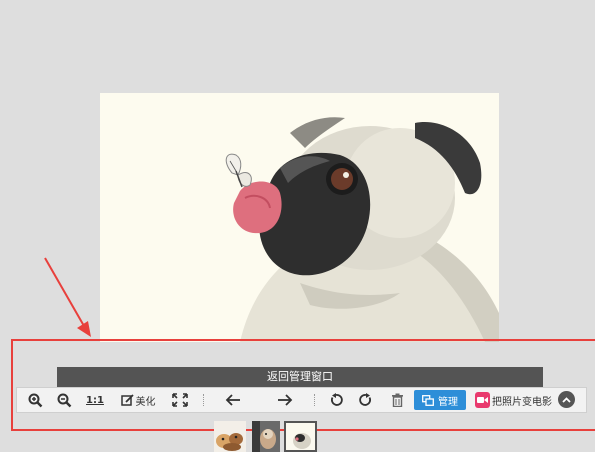  I want to click on thumbnail-pug-selected, so click(300, 436).